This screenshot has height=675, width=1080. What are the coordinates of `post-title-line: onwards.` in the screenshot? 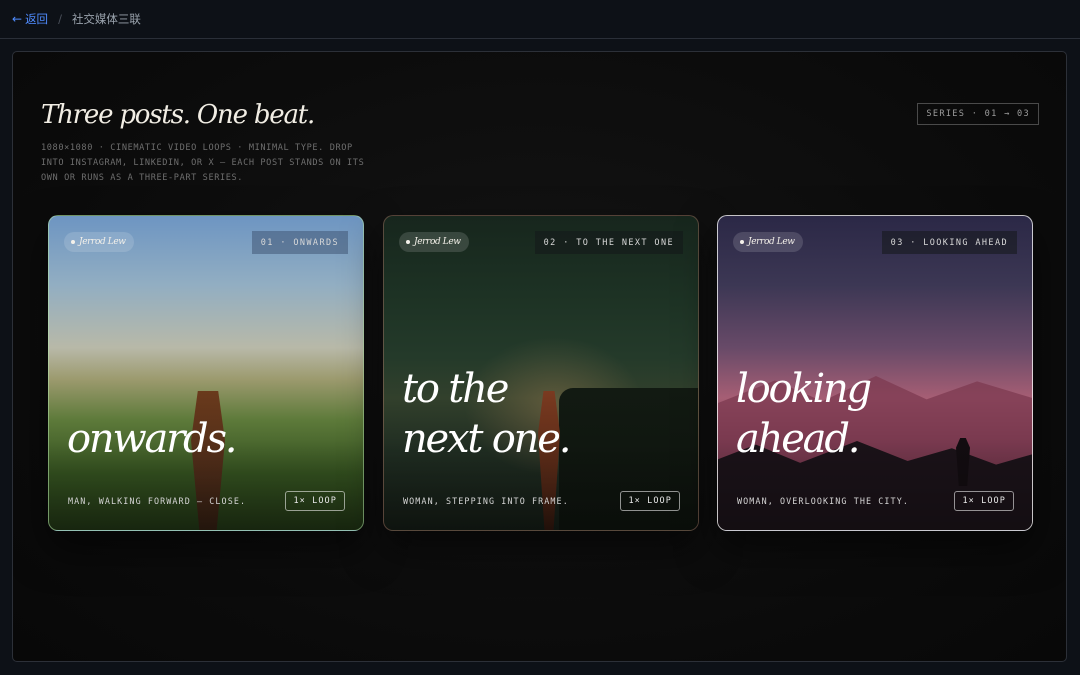 It's located at (152, 439).